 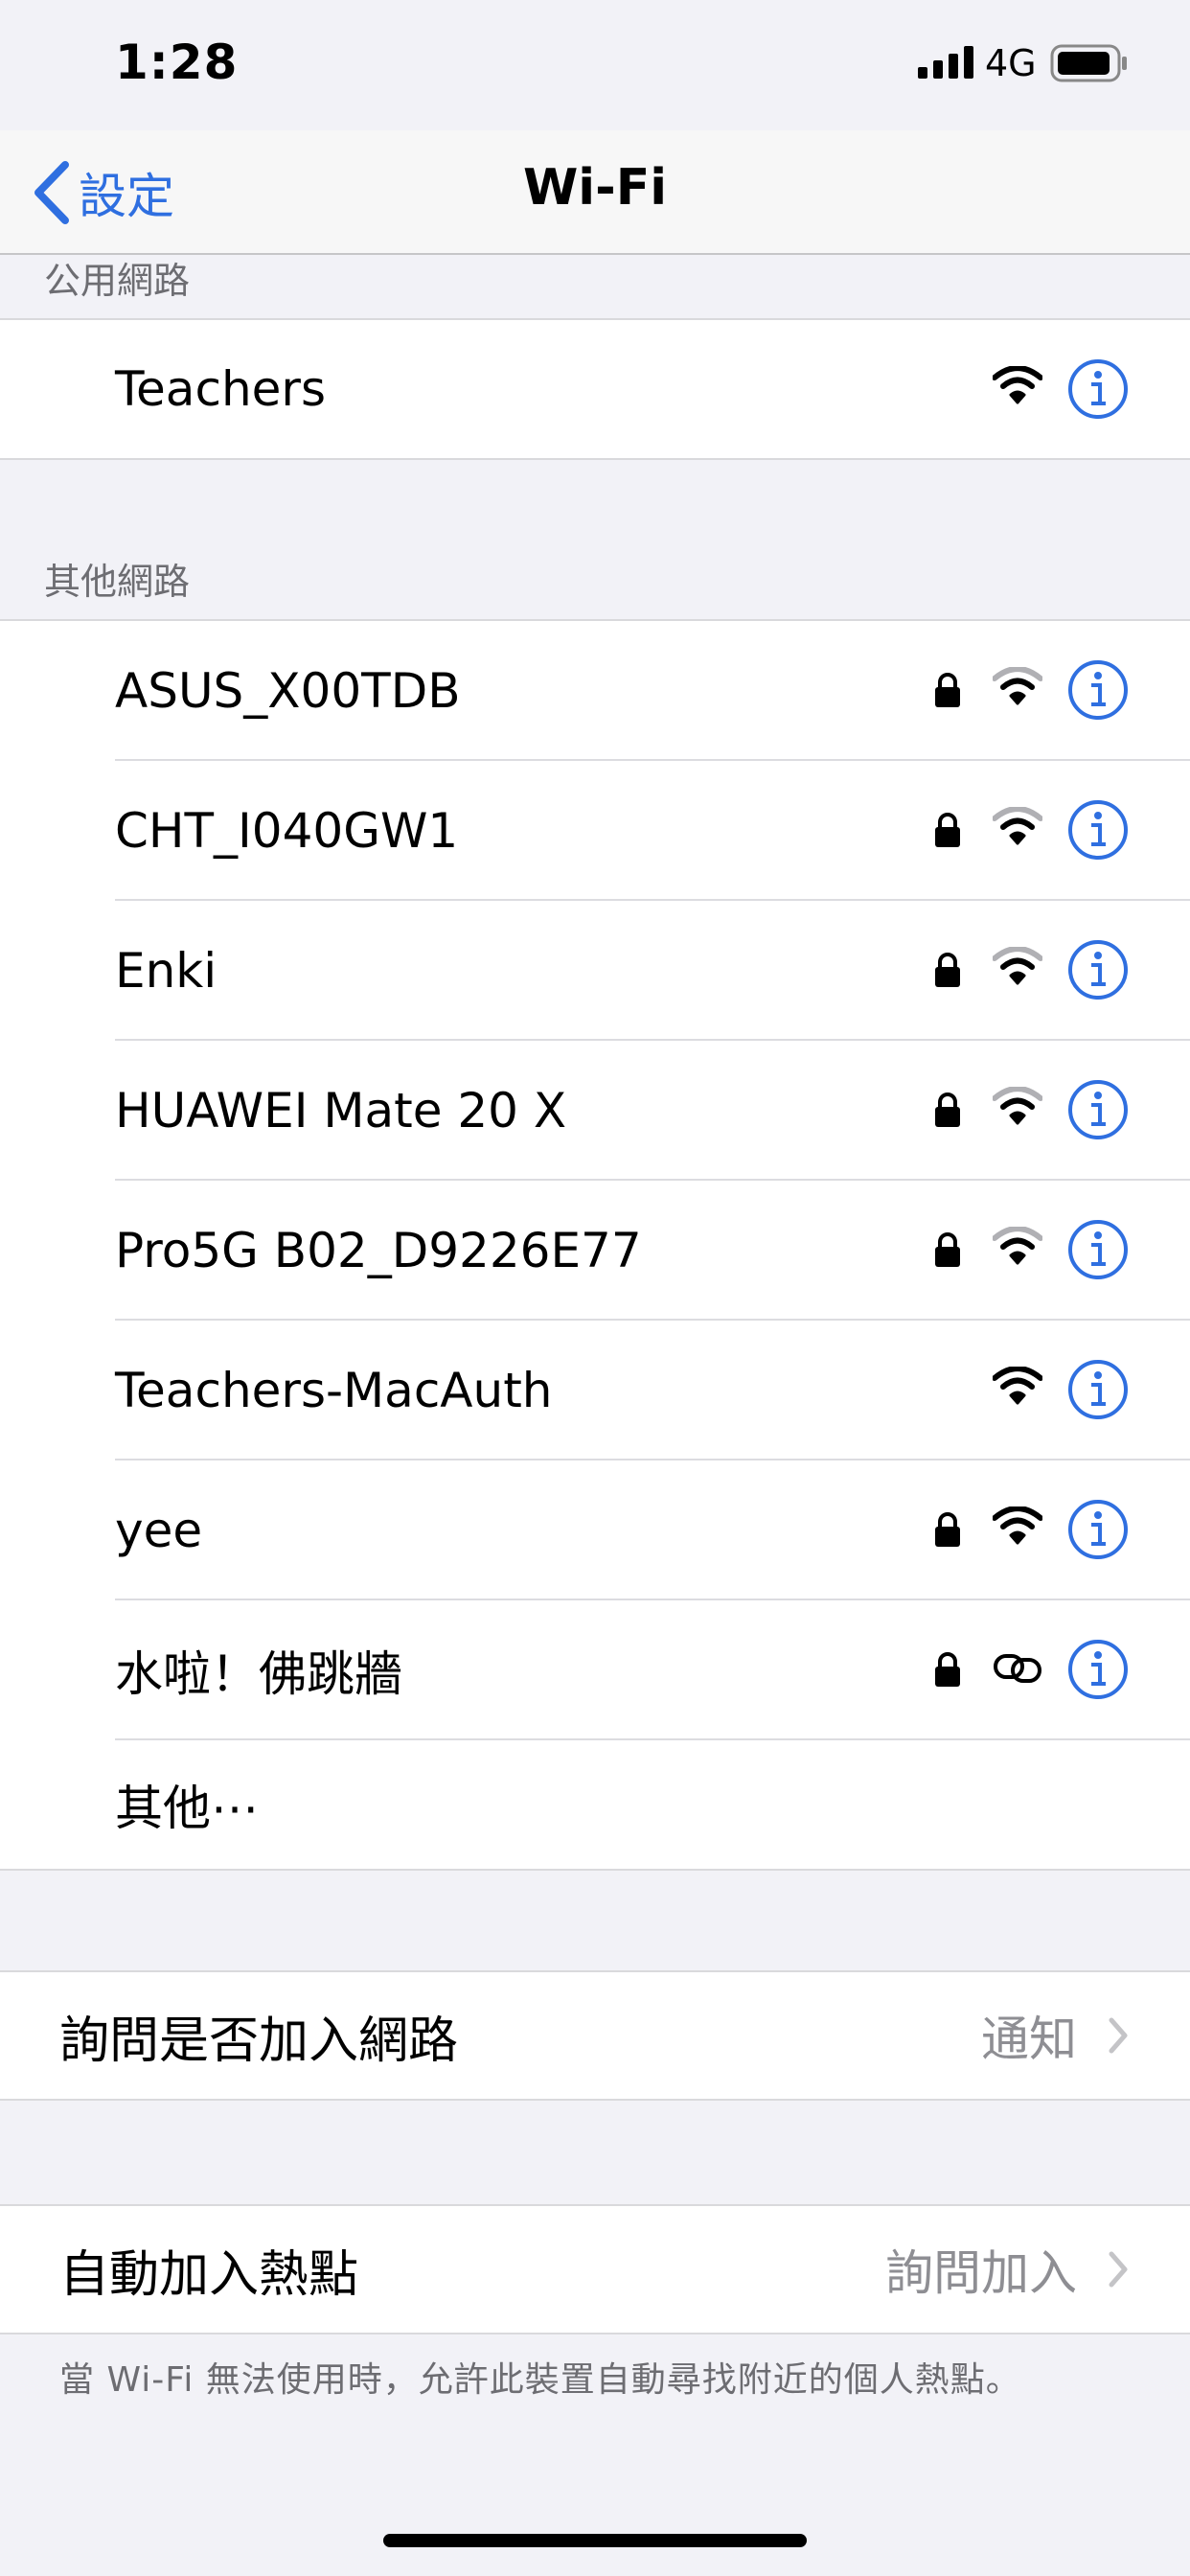 I want to click on network-name: Teachers-MacAuth, so click(x=334, y=1390).